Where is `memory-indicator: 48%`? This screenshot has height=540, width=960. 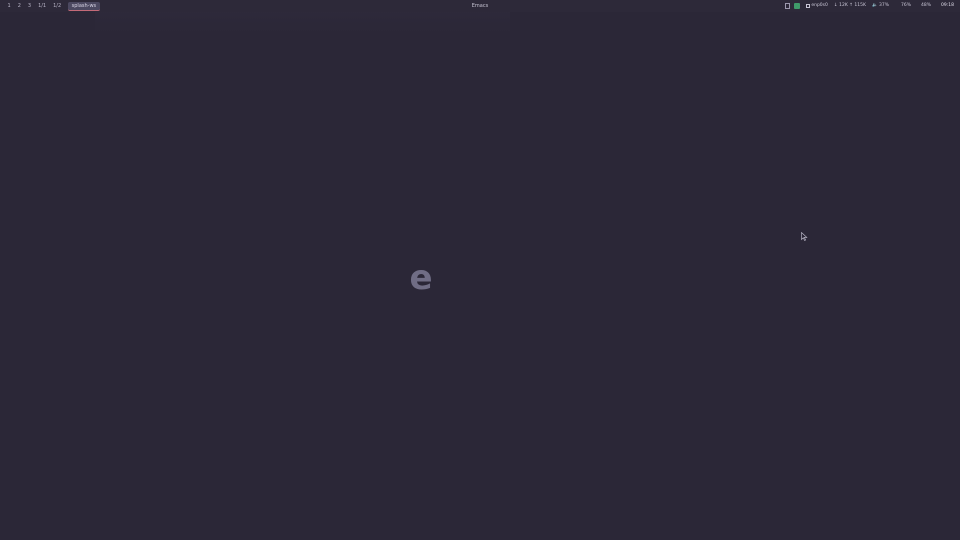 memory-indicator: 48% is located at coordinates (926, 5).